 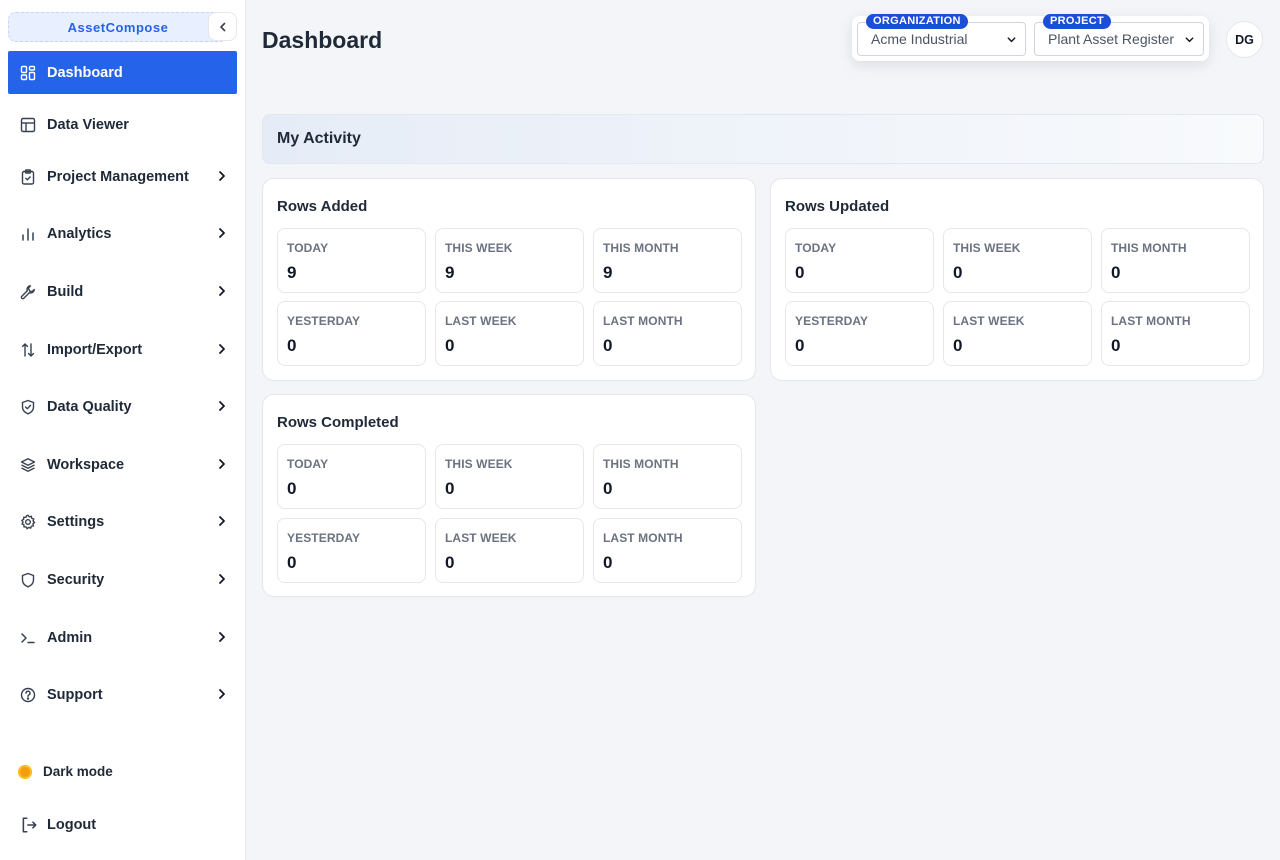 I want to click on layers-icon, so click(x=28, y=465).